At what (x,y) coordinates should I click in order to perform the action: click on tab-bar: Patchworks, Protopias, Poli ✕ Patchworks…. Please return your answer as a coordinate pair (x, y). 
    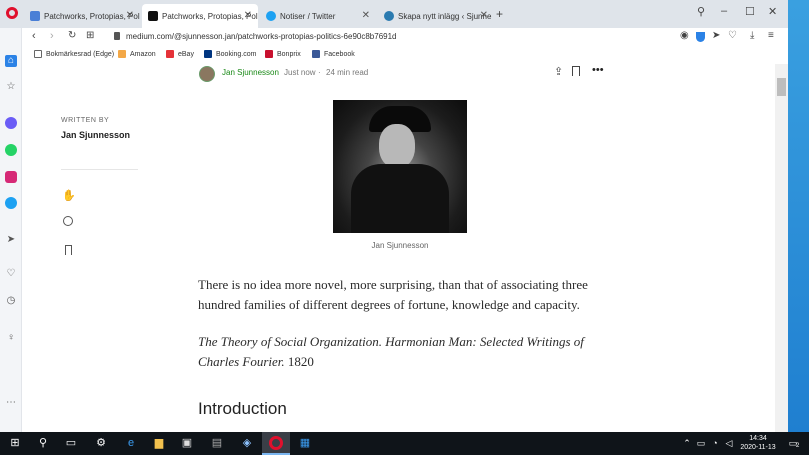
    Looking at the image, I should click on (394, 14).